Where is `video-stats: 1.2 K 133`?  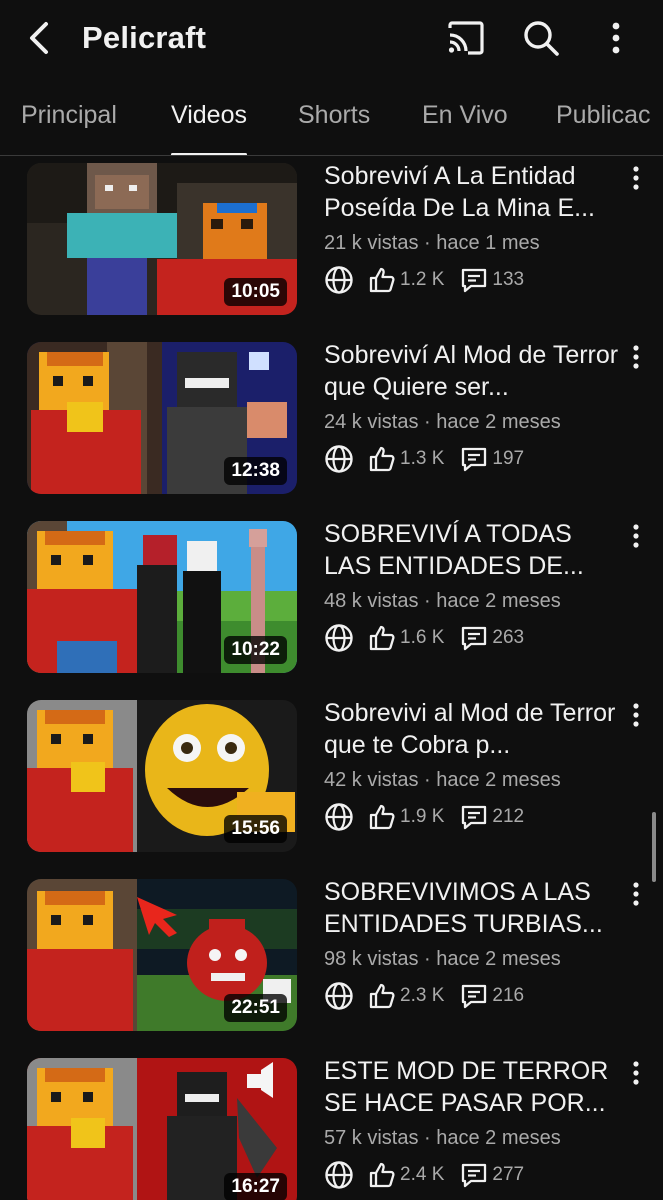
video-stats: 1.2 K 133 is located at coordinates (424, 280).